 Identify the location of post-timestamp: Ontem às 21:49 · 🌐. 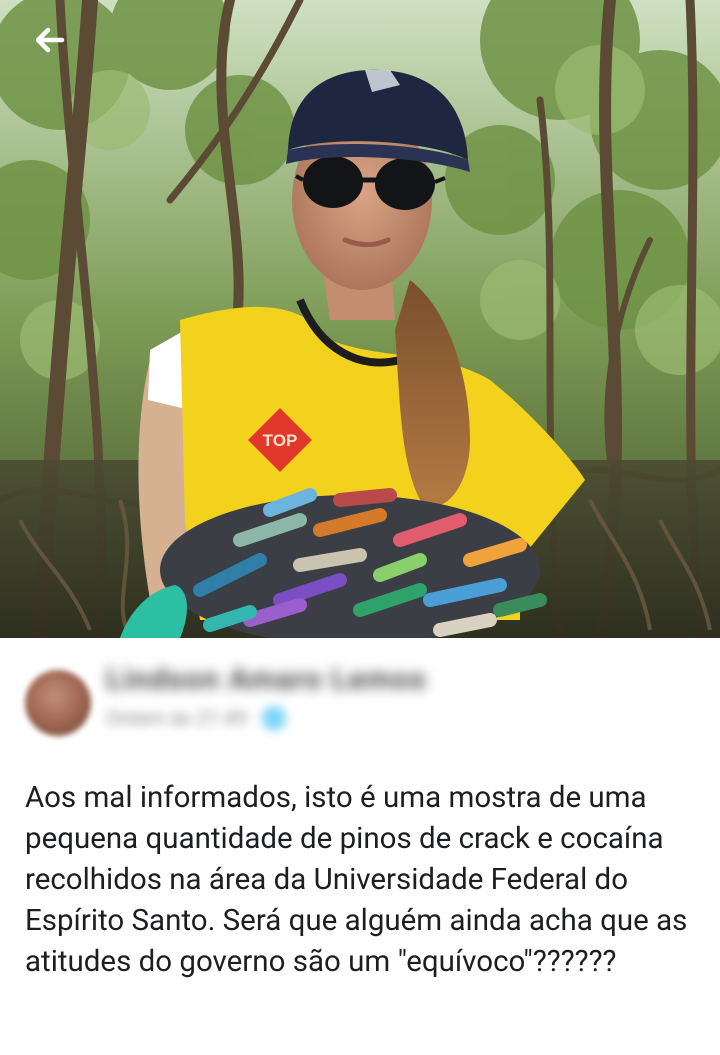
(196, 718).